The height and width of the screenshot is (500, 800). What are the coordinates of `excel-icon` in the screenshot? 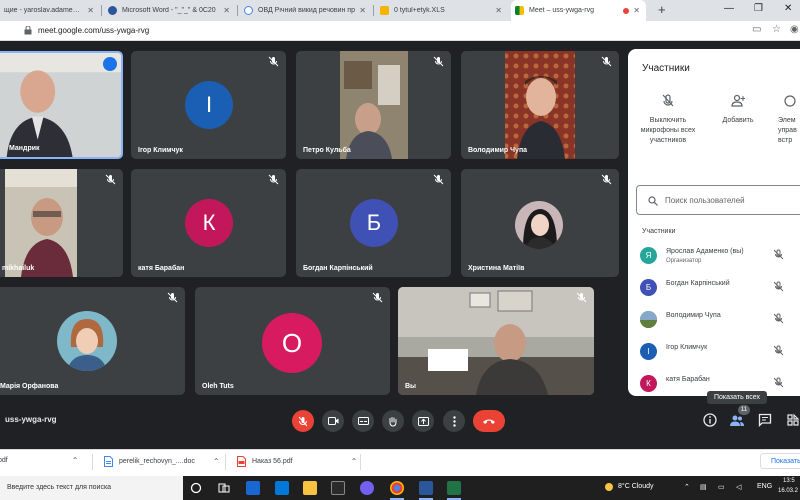 It's located at (454, 488).